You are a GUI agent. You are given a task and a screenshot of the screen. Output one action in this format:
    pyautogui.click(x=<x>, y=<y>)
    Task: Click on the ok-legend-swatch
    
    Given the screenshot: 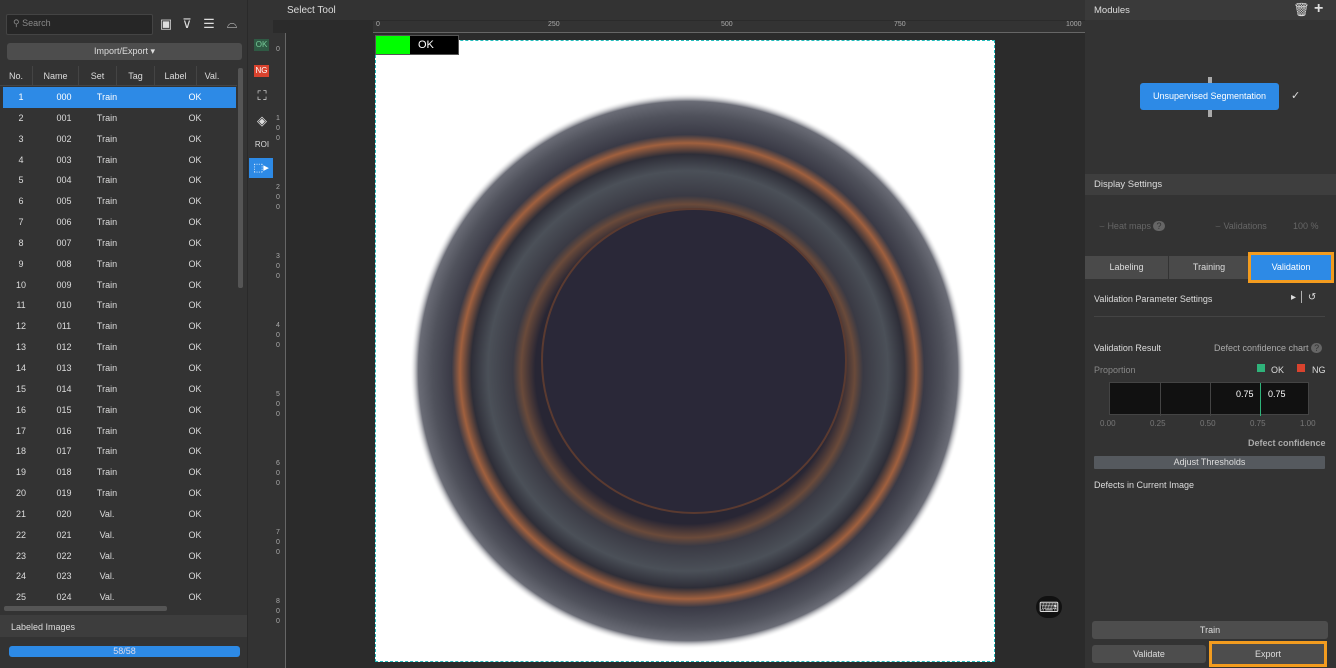 What is the action you would take?
    pyautogui.click(x=1261, y=368)
    